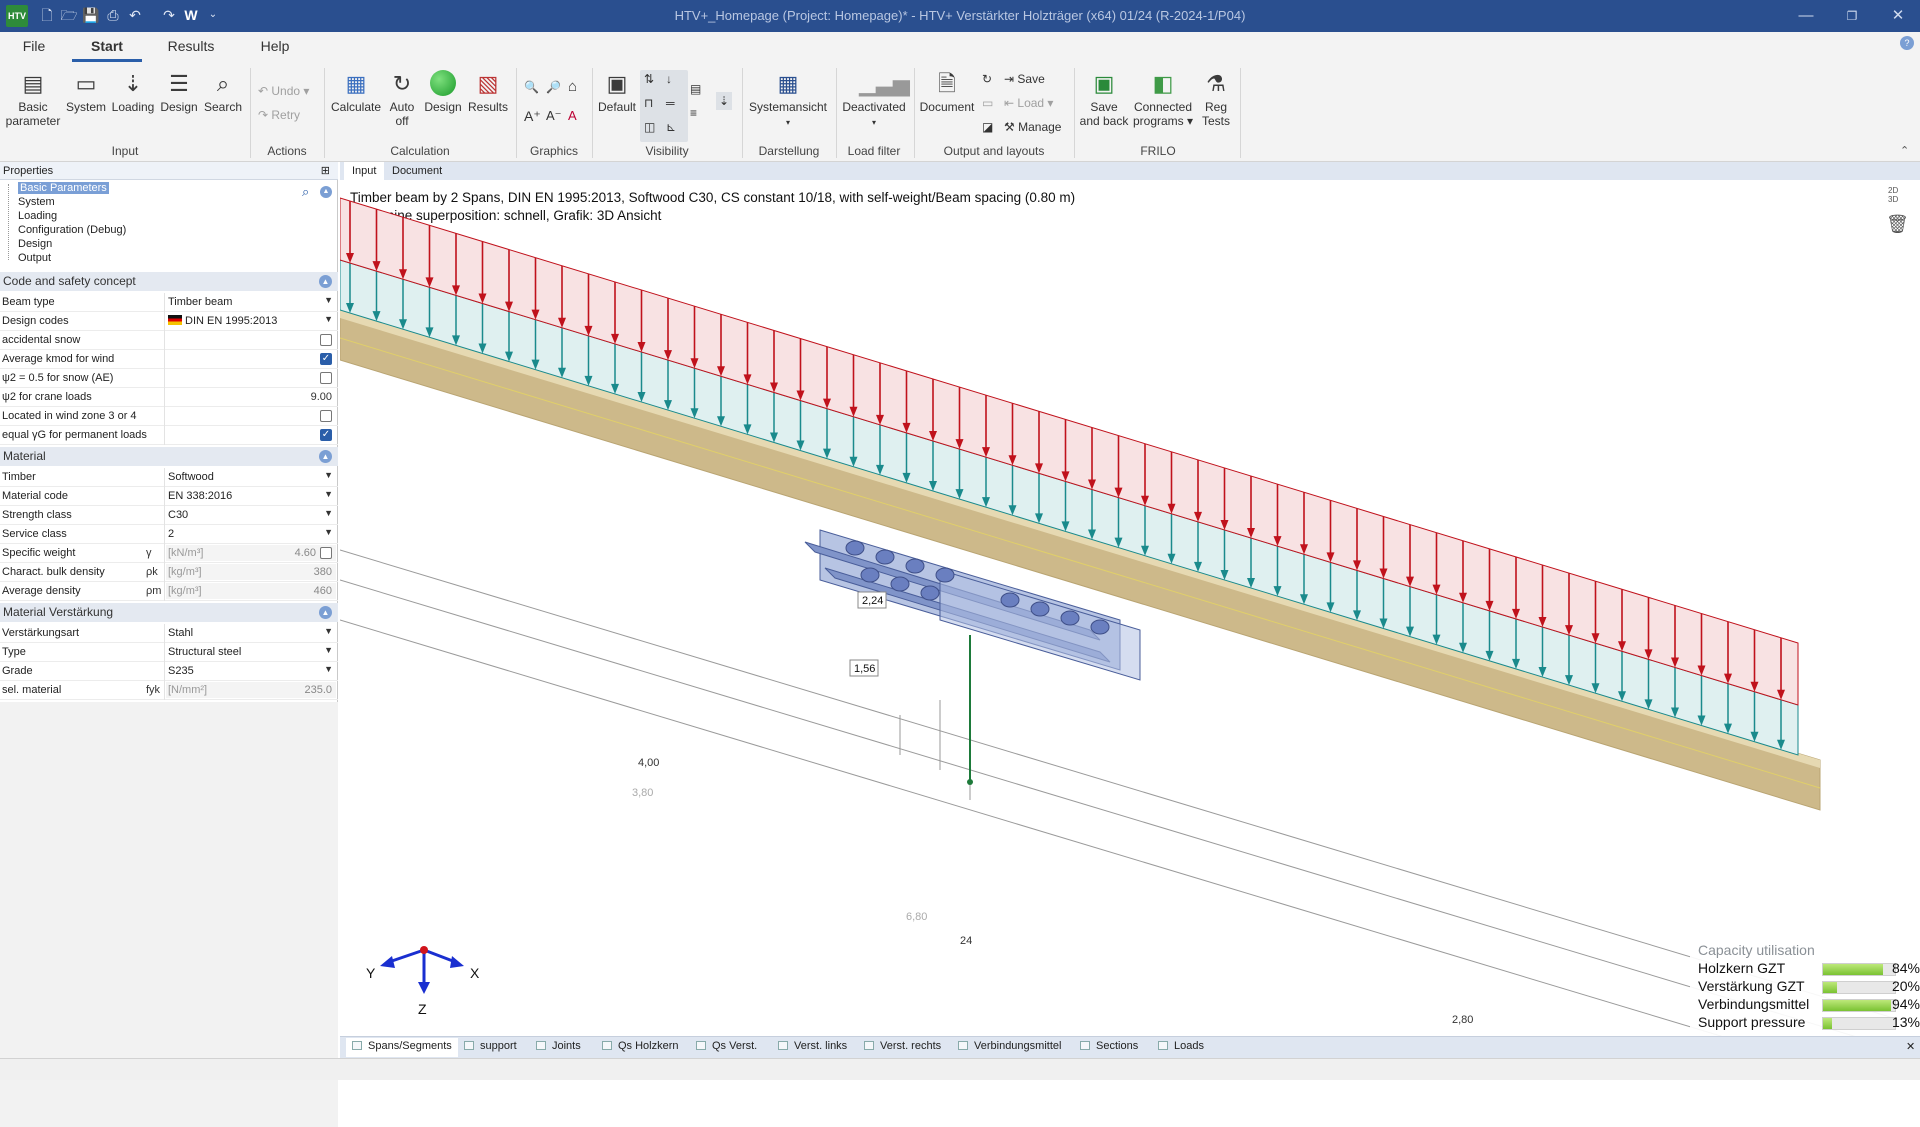  I want to click on section-material: Material ▲, so click(169, 456).